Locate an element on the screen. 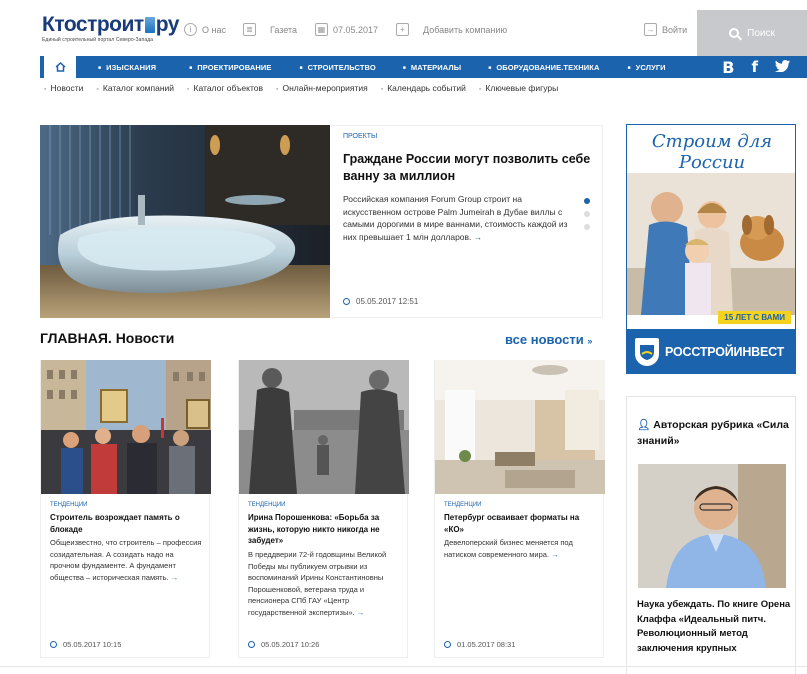  logo-text-b: строит is located at coordinates (109, 24).